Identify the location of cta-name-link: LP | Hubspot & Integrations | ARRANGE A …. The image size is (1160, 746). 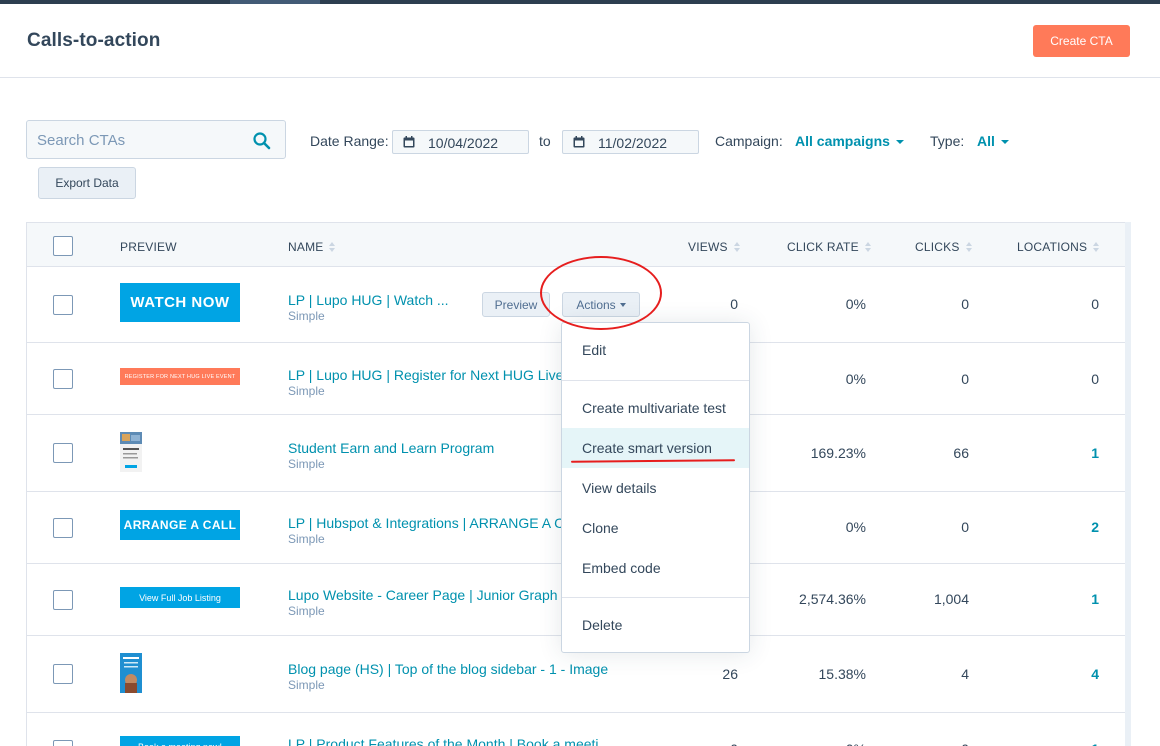
(426, 523).